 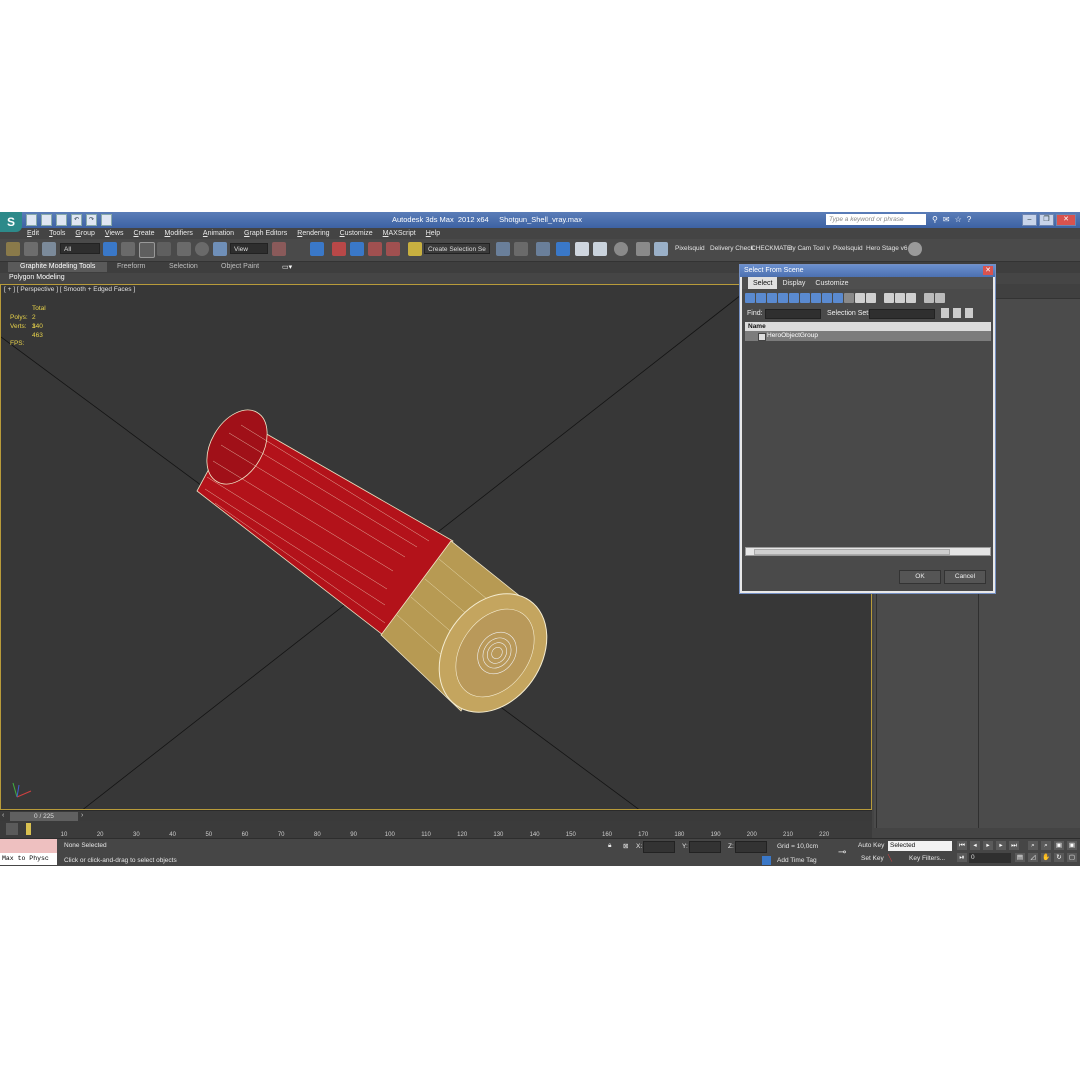 I want to click on ok-button: OK, so click(x=920, y=577).